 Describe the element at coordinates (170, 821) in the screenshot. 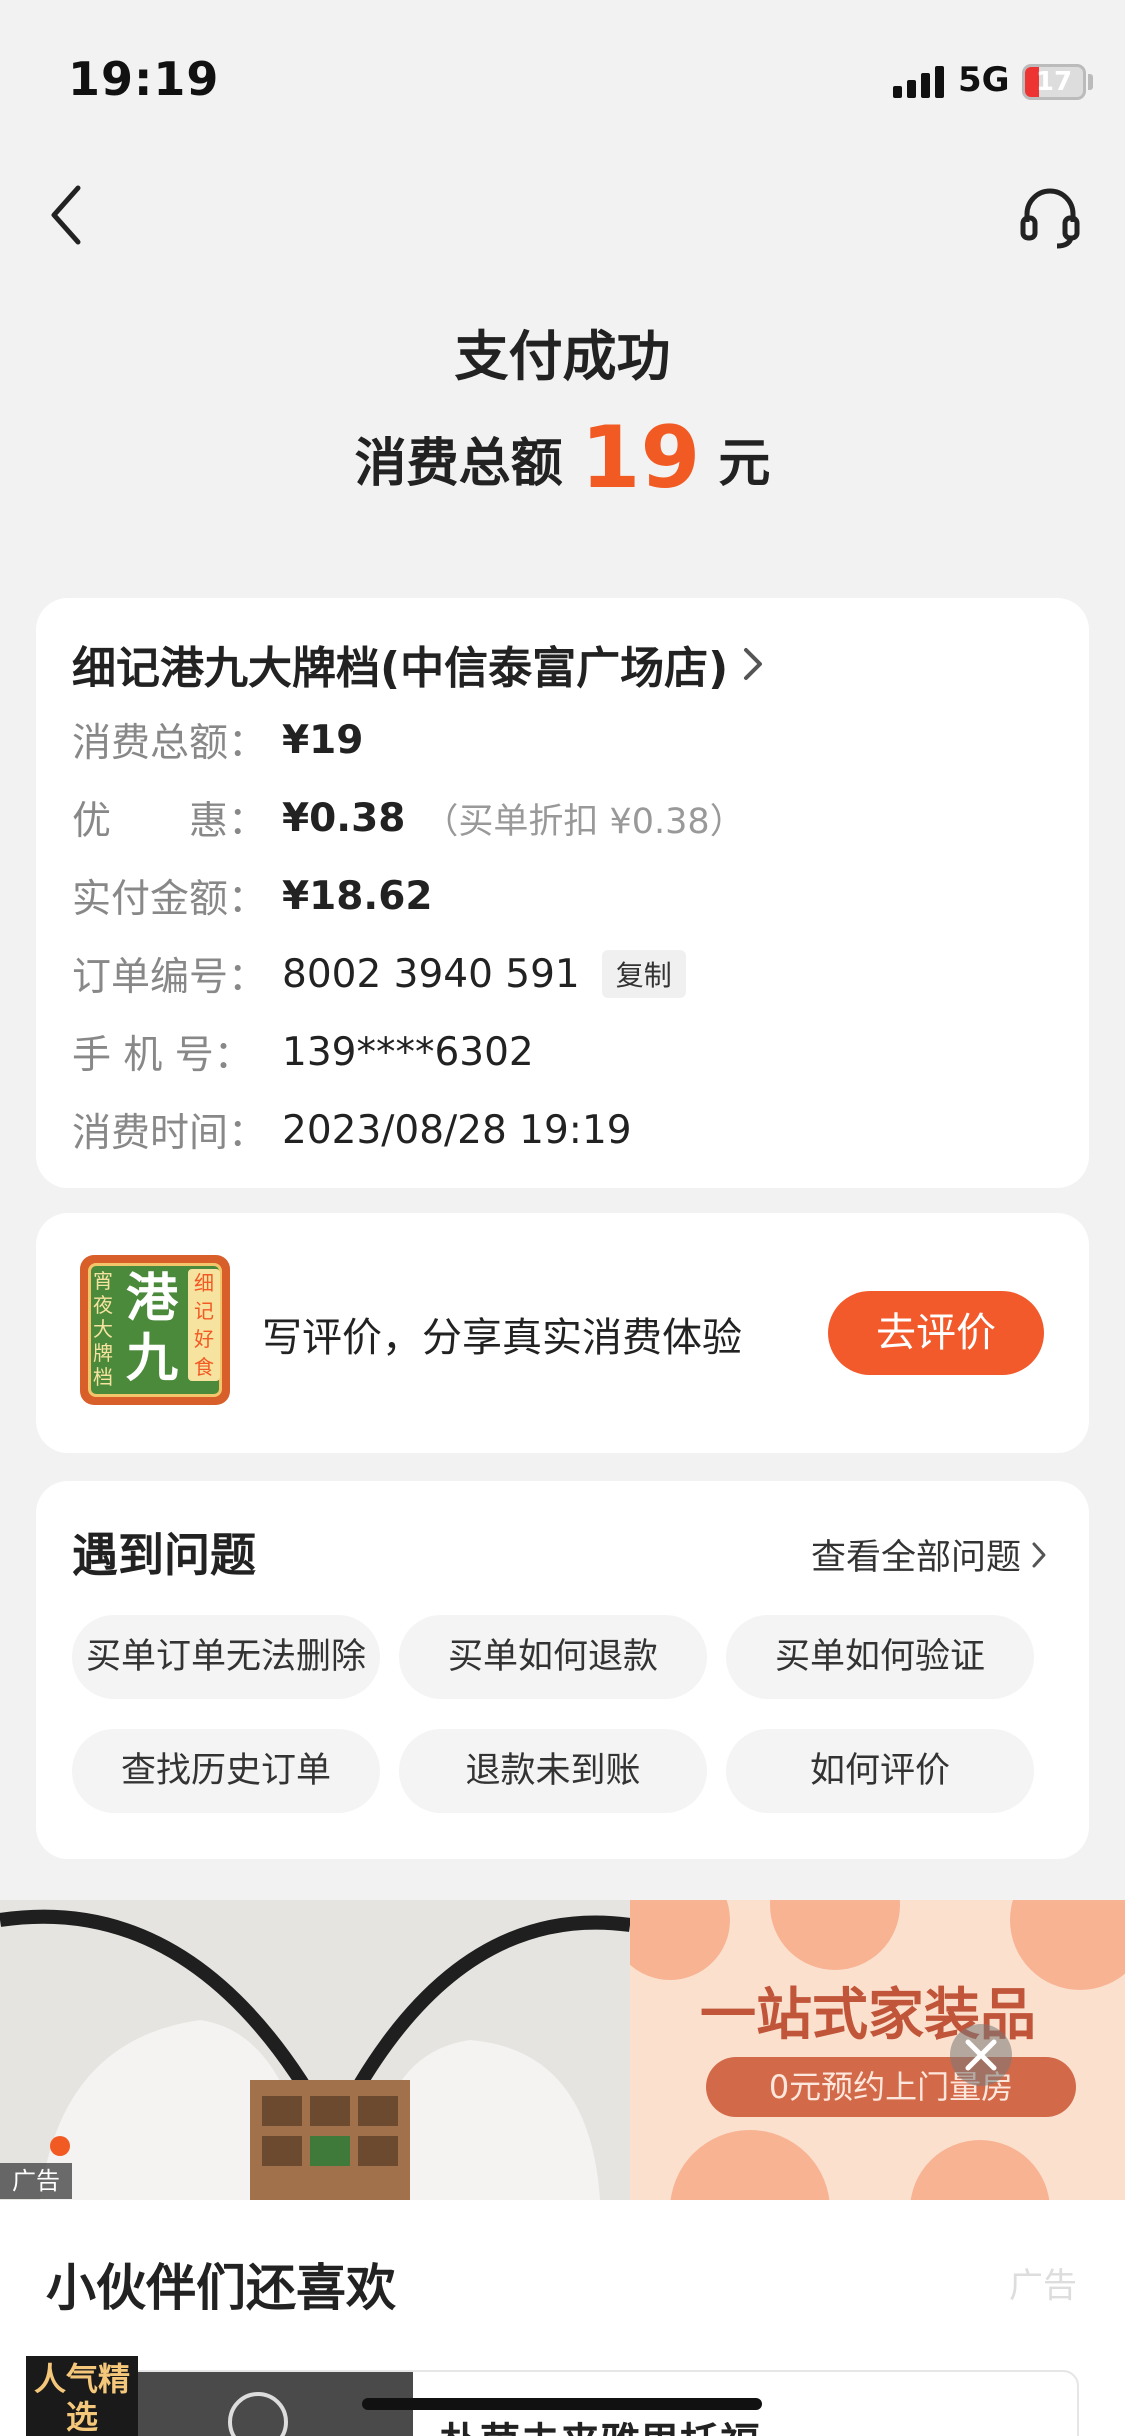

I see `info-label: 优 惠：` at that location.